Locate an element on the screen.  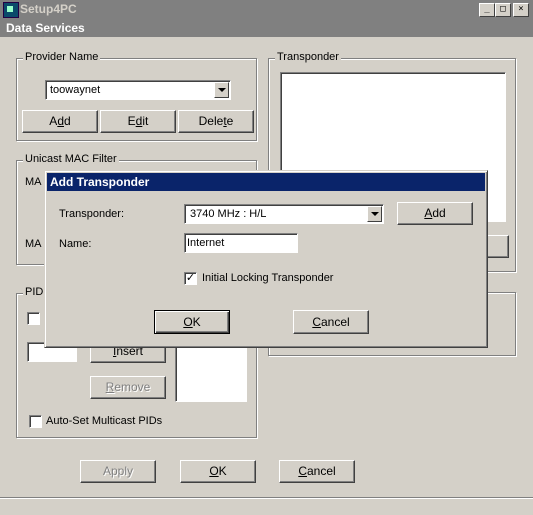
mac-label-1: MA is located at coordinates (33, 182).